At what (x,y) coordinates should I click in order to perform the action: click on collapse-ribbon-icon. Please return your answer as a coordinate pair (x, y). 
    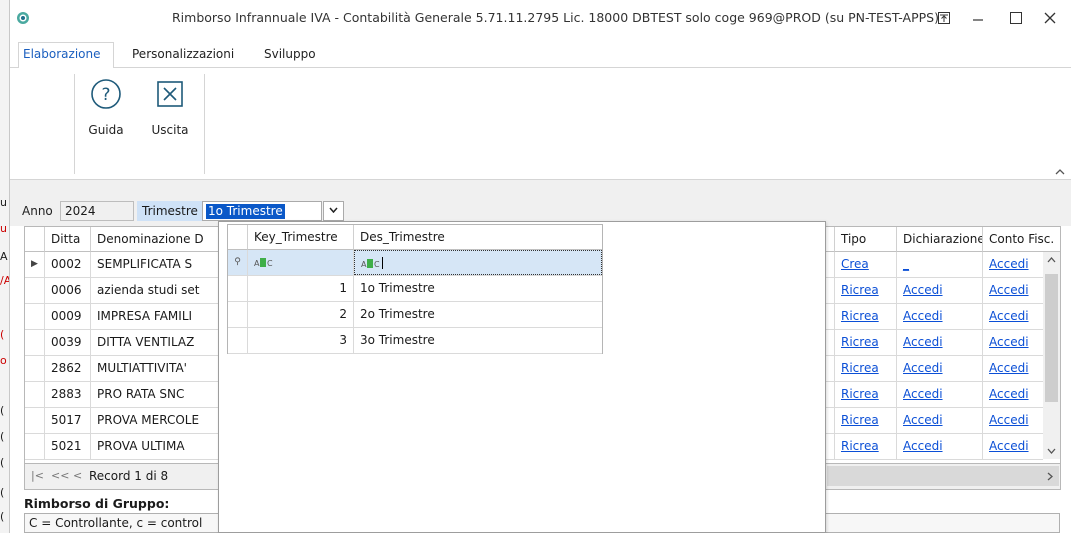
    Looking at the image, I should click on (1060, 171).